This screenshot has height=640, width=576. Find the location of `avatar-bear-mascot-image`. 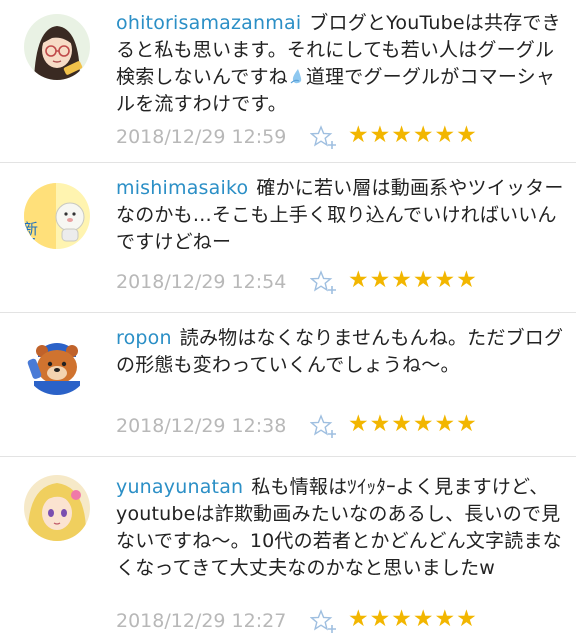

avatar-bear-mascot-image is located at coordinates (57, 362).